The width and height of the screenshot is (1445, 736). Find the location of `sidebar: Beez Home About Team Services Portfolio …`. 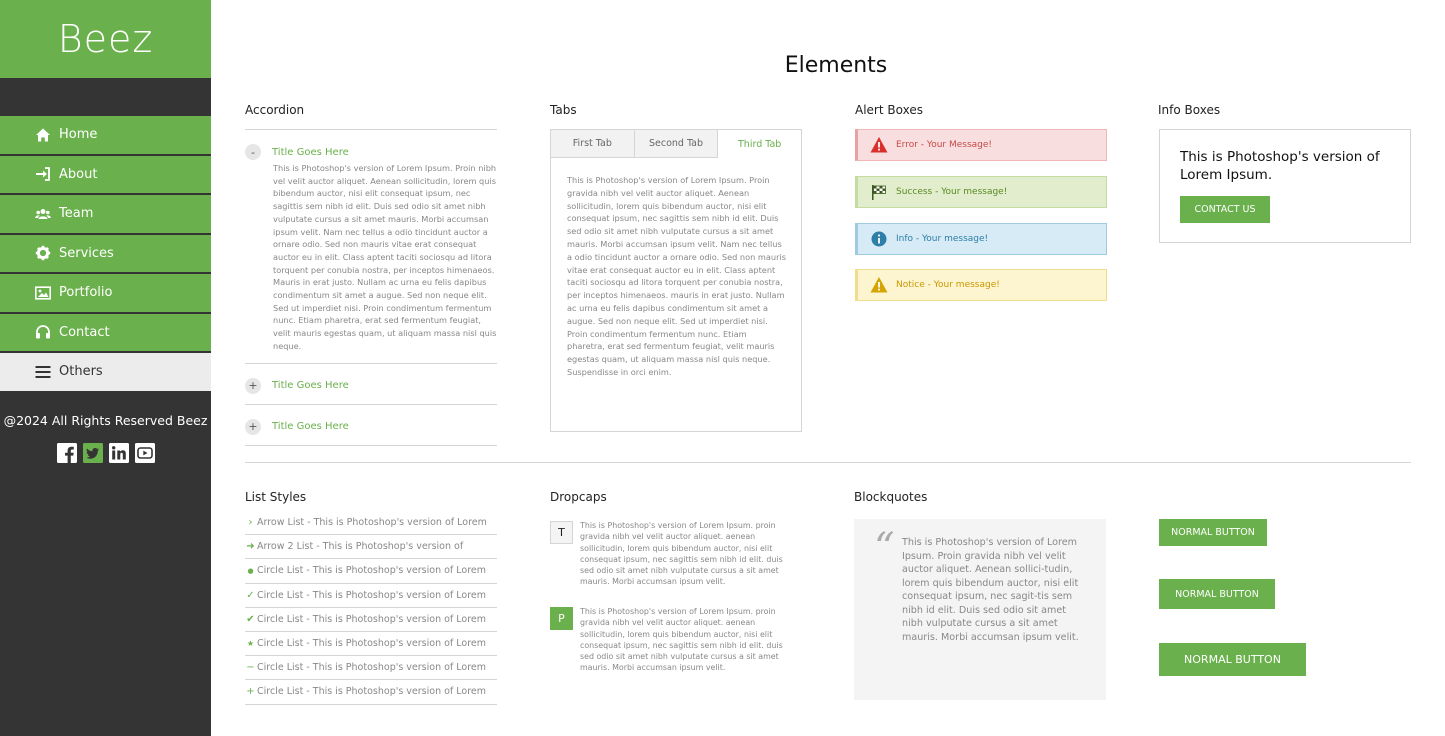

sidebar: Beez Home About Team Services Portfolio … is located at coordinates (105, 368).